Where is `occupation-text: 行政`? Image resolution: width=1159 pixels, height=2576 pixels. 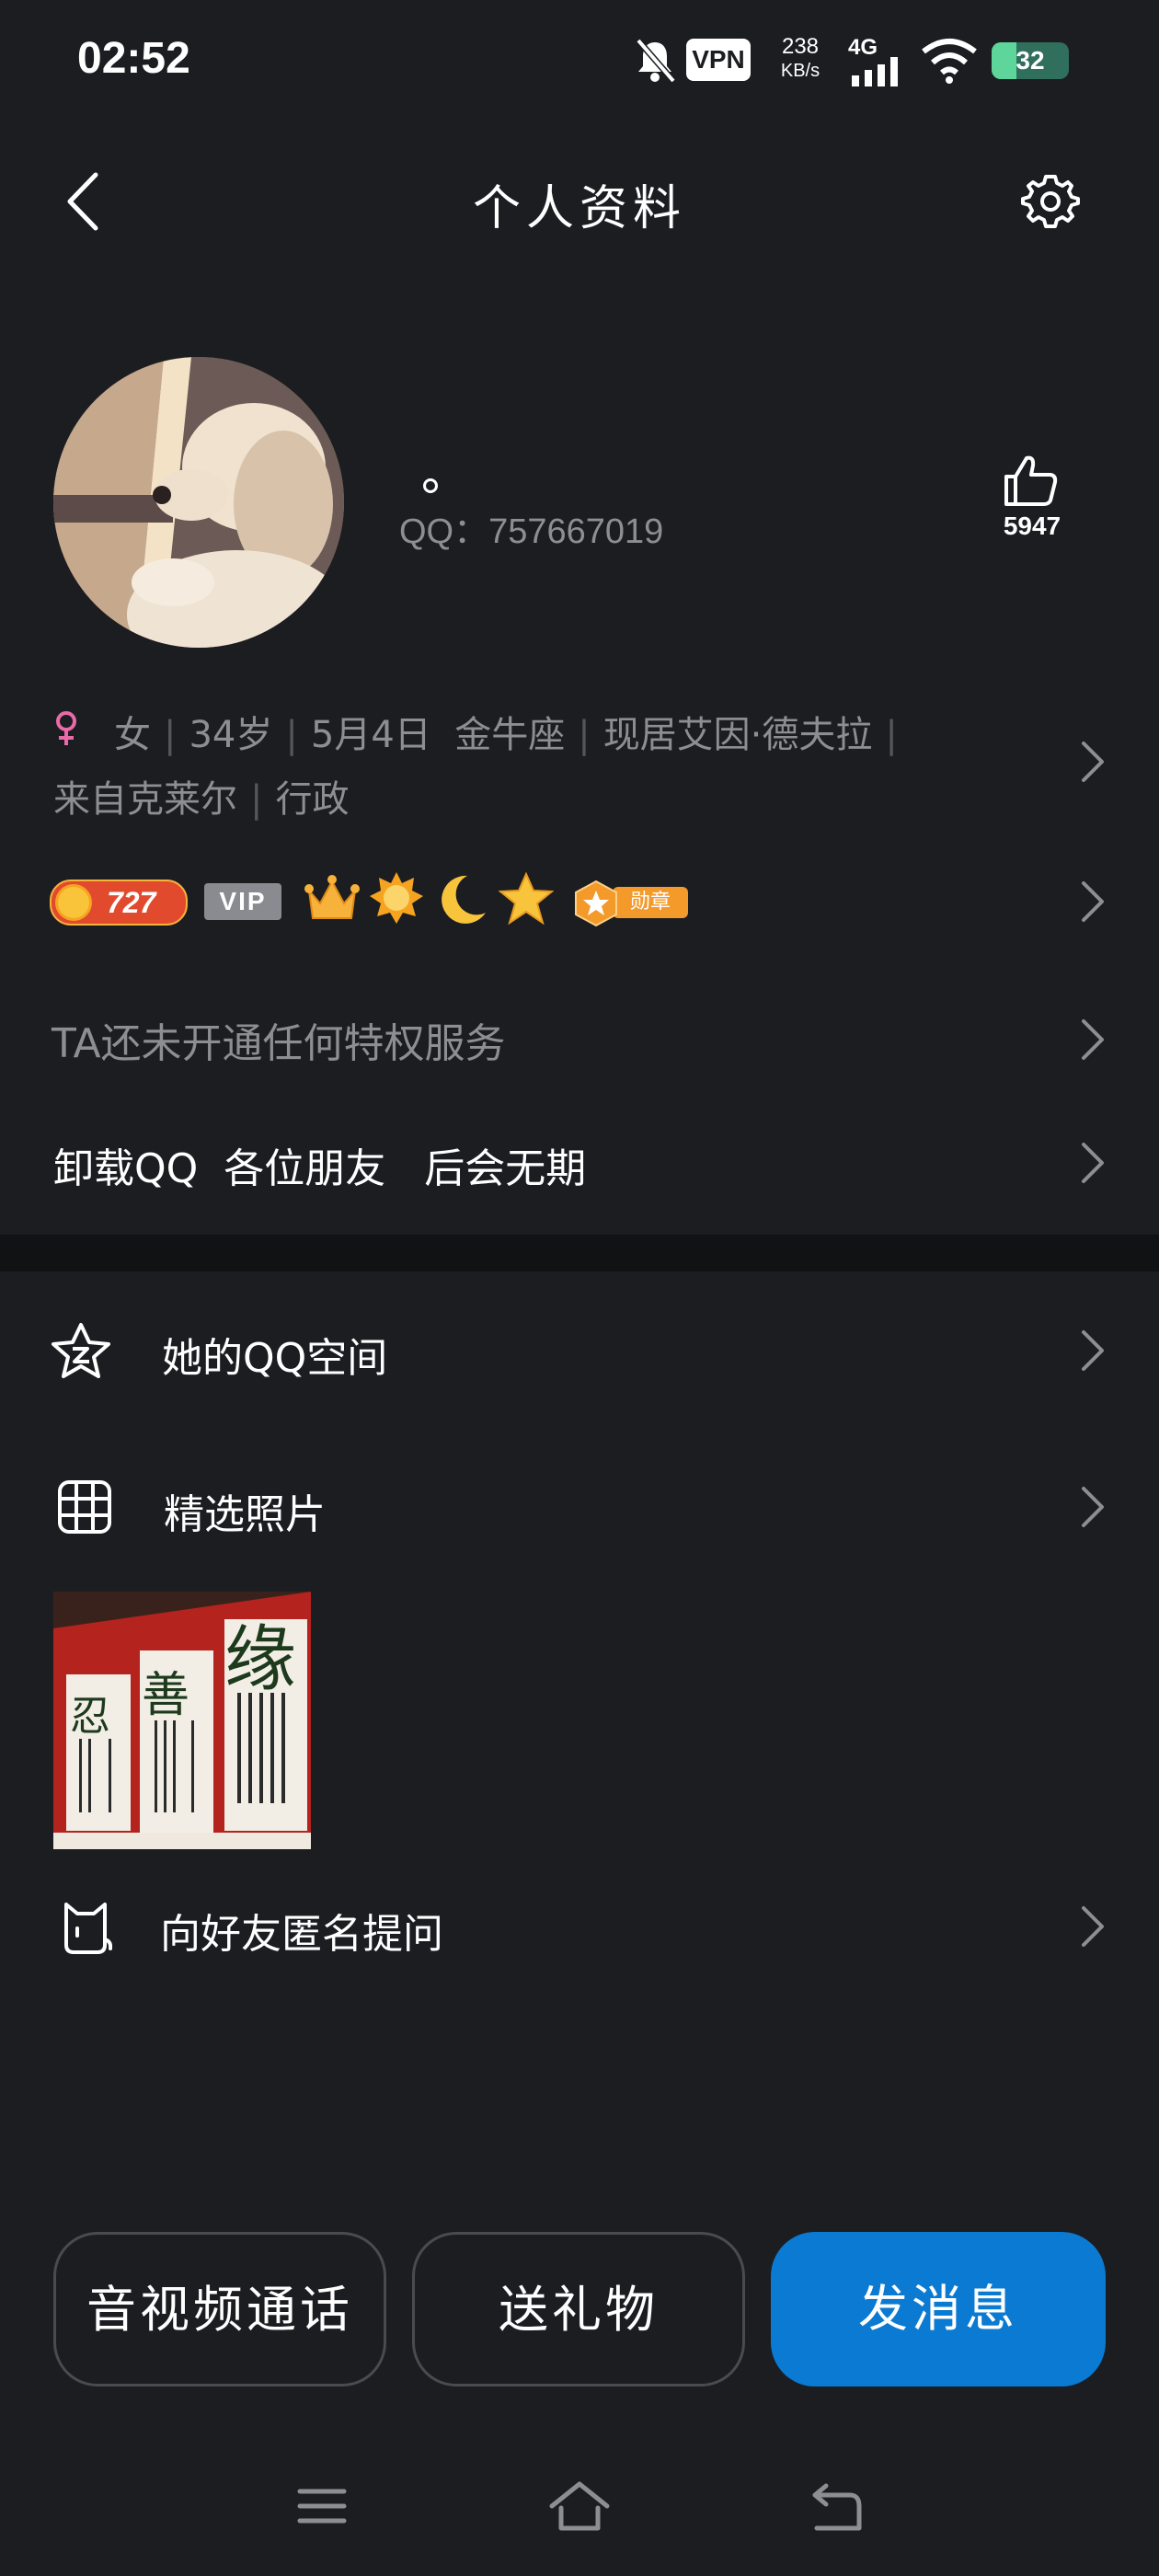
occupation-text: 行政 is located at coordinates (312, 799).